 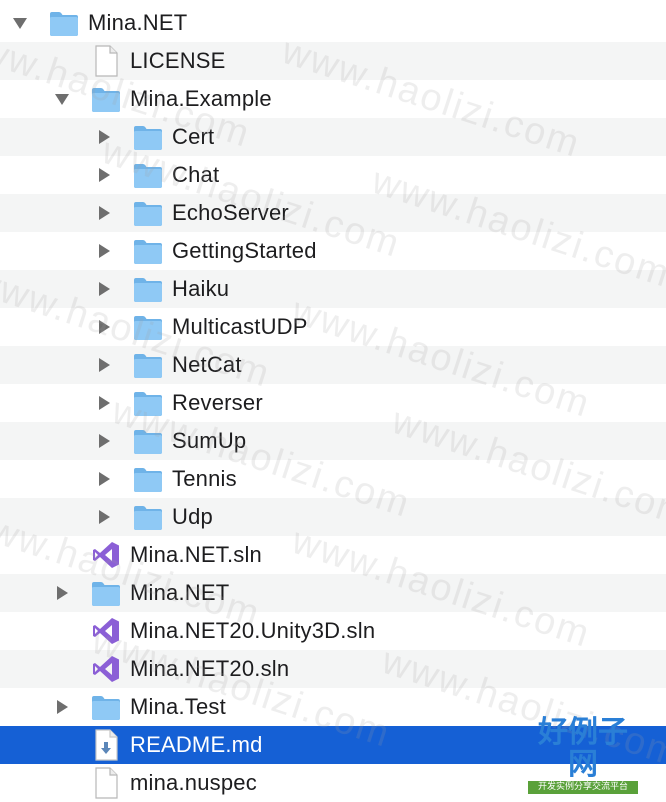 What do you see at coordinates (201, 288) in the screenshot?
I see `tree-row-label: Haiku` at bounding box center [201, 288].